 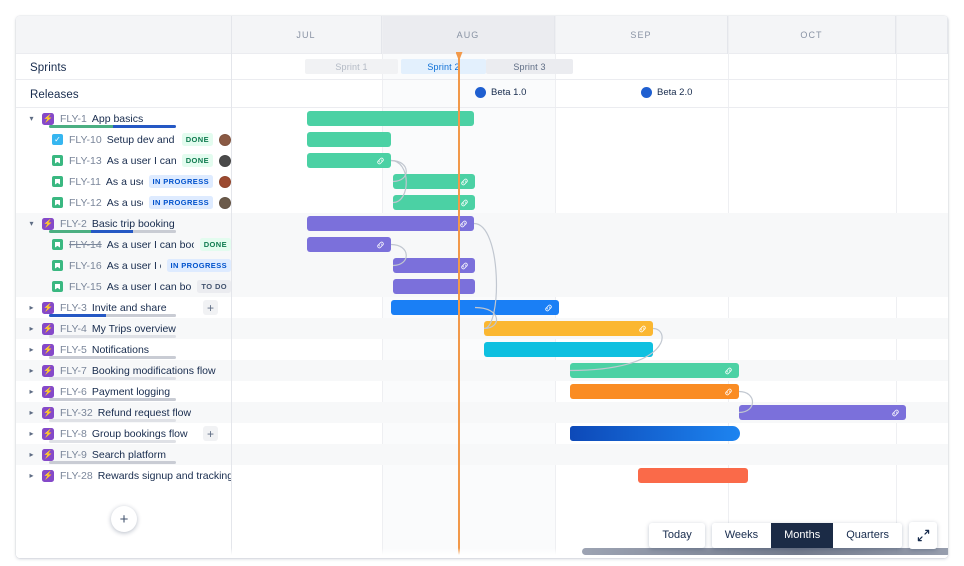 What do you see at coordinates (922, 35) in the screenshot?
I see `month-header-cell` at bounding box center [922, 35].